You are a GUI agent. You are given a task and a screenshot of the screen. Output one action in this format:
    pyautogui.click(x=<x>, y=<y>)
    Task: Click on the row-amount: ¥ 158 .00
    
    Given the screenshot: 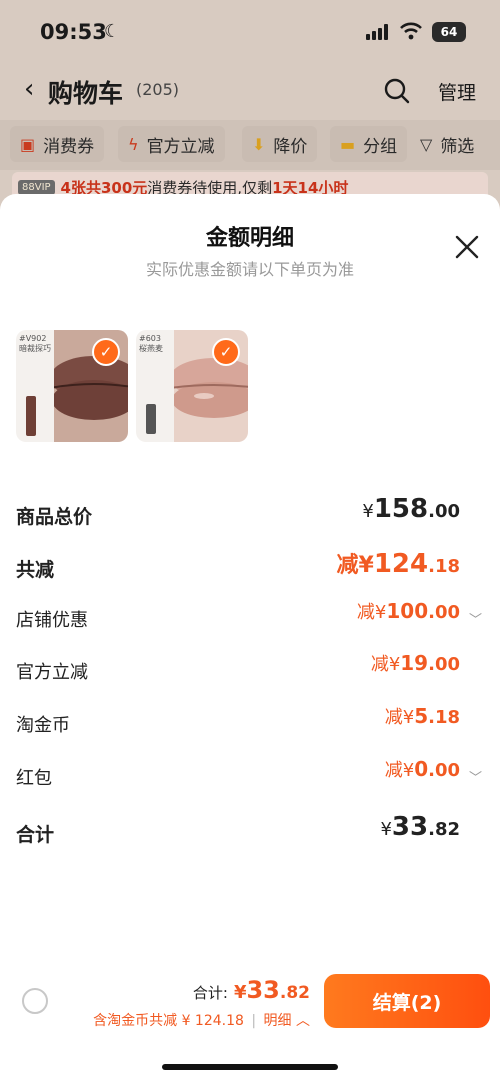 What is the action you would take?
    pyautogui.click(x=411, y=509)
    